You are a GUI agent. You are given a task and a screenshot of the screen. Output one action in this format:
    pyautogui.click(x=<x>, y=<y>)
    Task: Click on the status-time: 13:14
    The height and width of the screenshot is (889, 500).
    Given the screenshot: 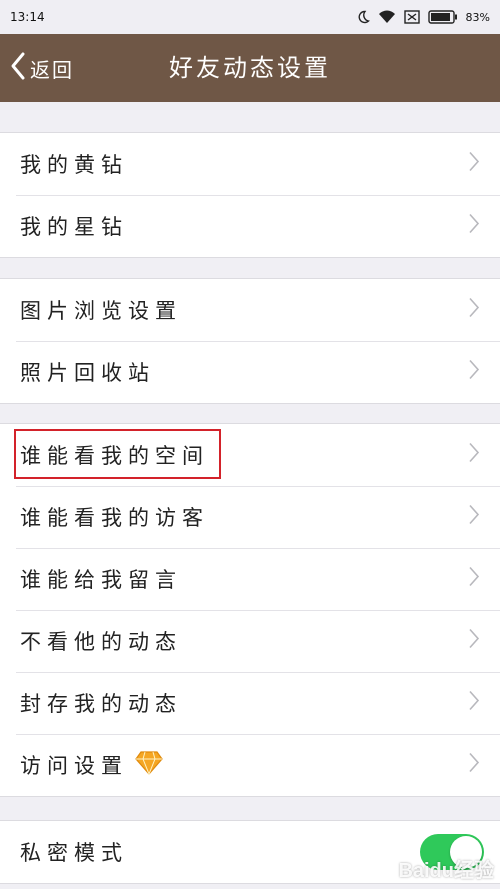 What is the action you would take?
    pyautogui.click(x=27, y=17)
    